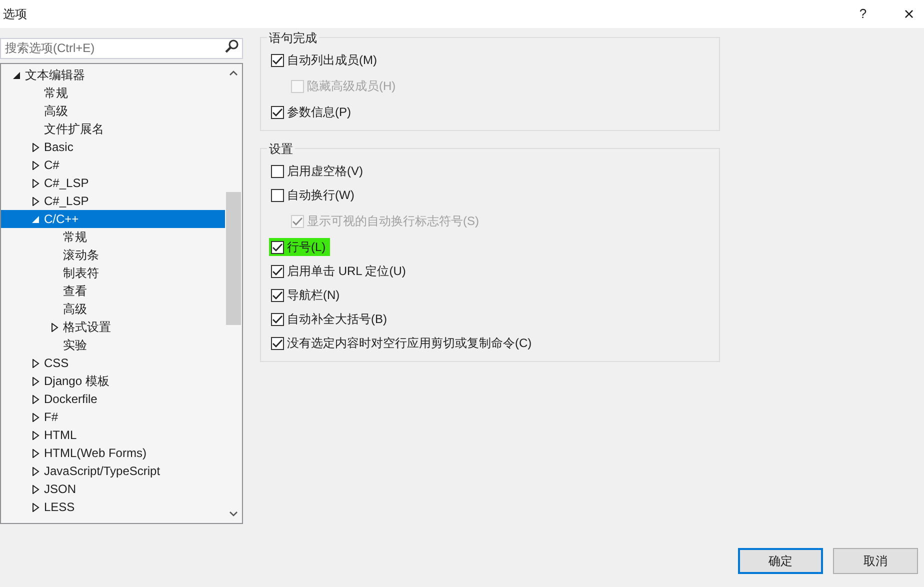  I want to click on tree-item: 滚动条, so click(113, 255).